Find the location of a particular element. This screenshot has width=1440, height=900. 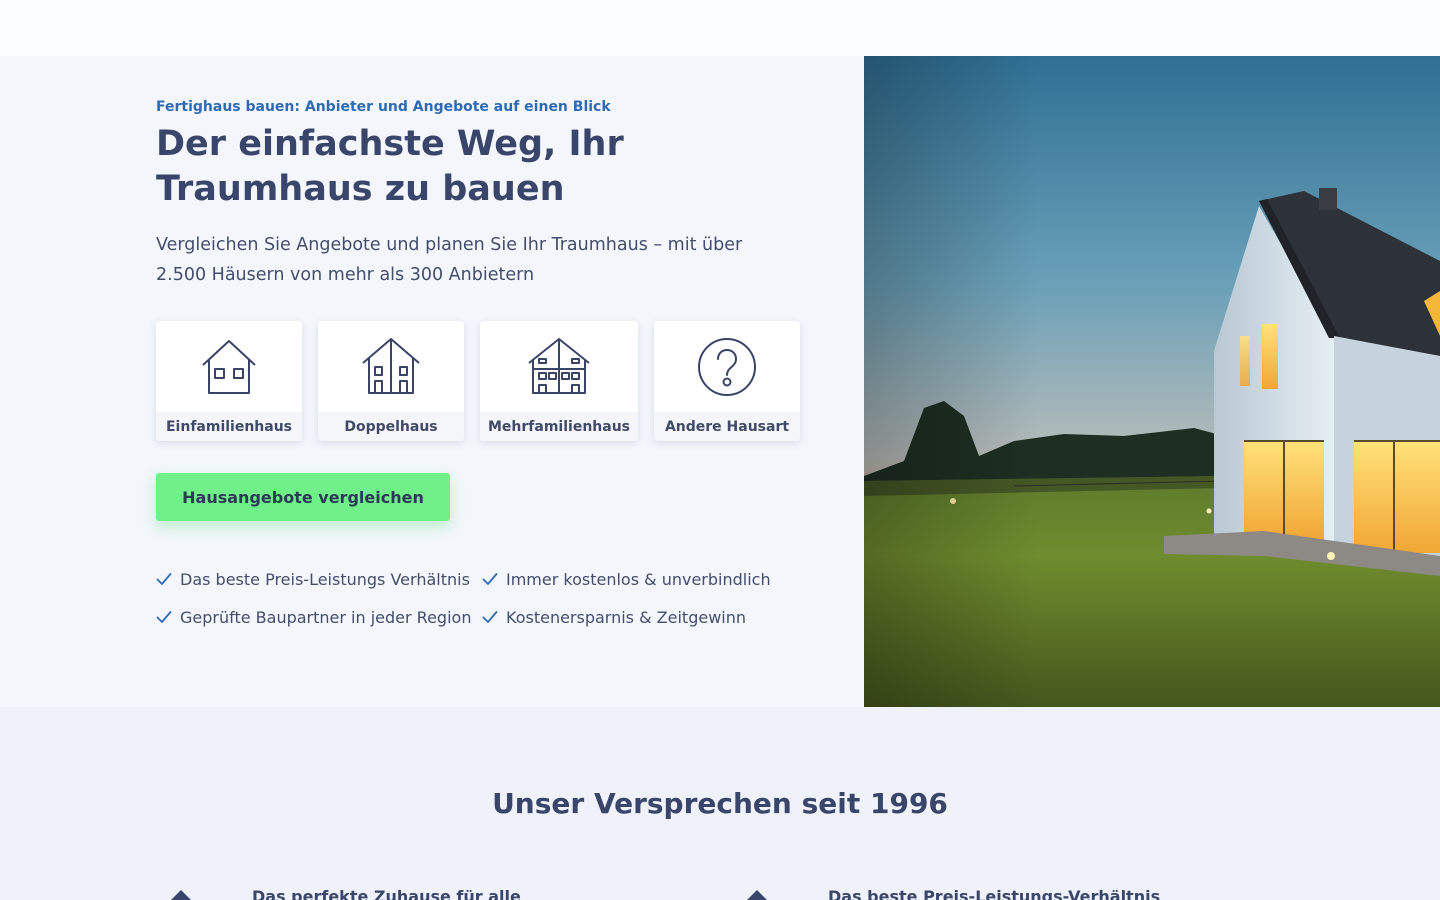

single-family-house-icon is located at coordinates (229, 367).